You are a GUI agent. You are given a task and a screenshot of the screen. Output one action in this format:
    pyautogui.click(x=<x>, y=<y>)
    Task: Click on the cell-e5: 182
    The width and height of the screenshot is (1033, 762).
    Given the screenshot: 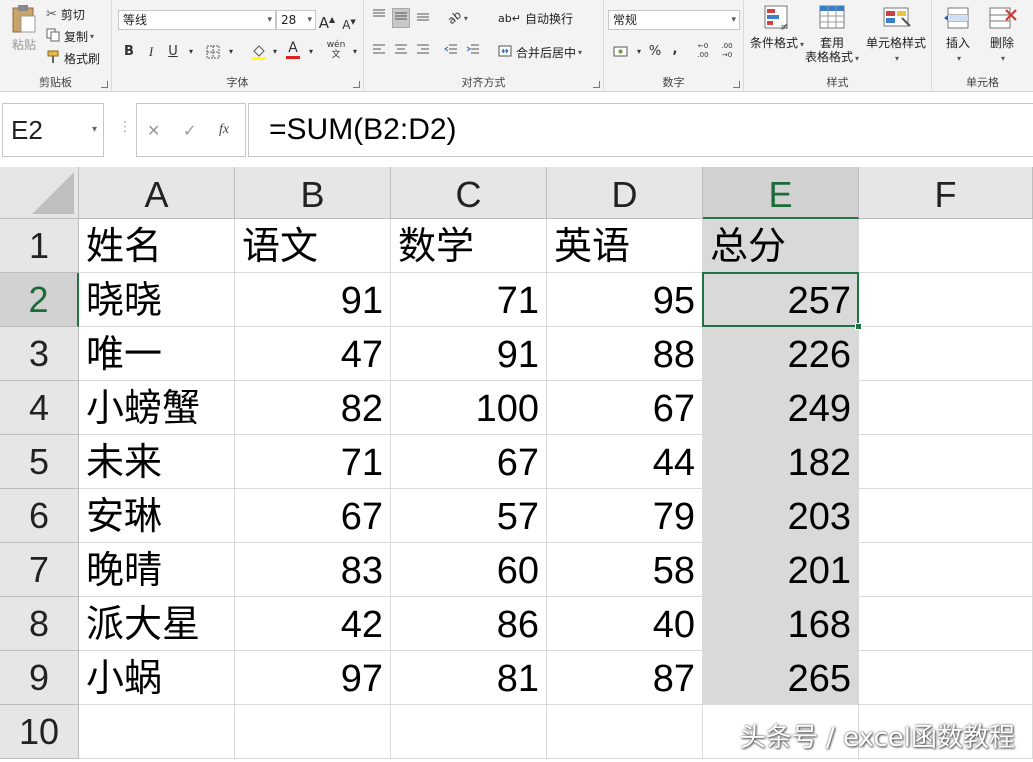 What is the action you would take?
    pyautogui.click(x=781, y=462)
    